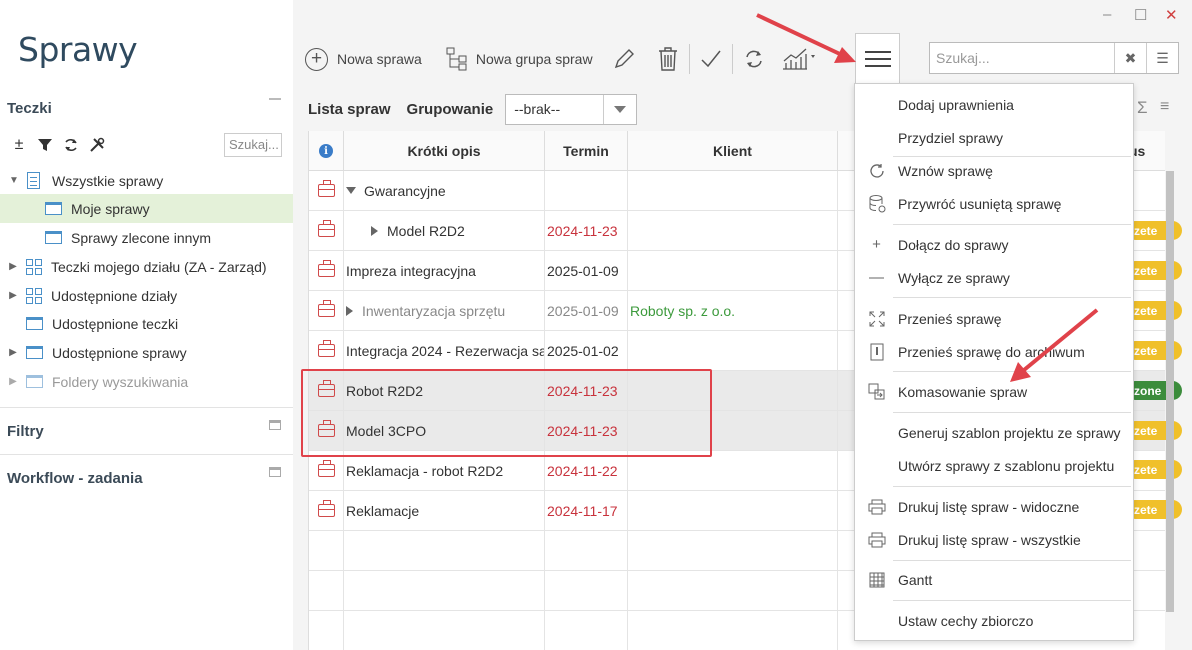 The image size is (1192, 650). What do you see at coordinates (733, 310) in the screenshot?
I see `client-cell: Roboty sp. z o.o.` at bounding box center [733, 310].